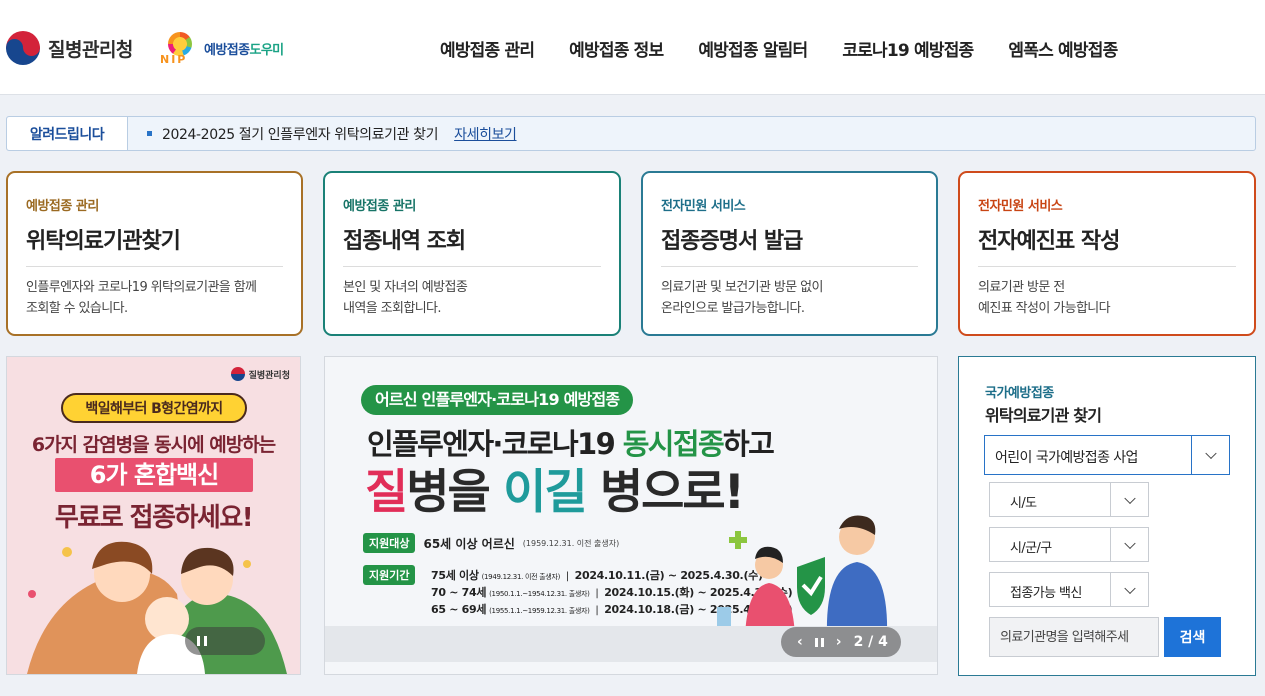 The height and width of the screenshot is (696, 1265). Describe the element at coordinates (800, 642) in the screenshot. I see `chevron-left-icon: ‹` at that location.